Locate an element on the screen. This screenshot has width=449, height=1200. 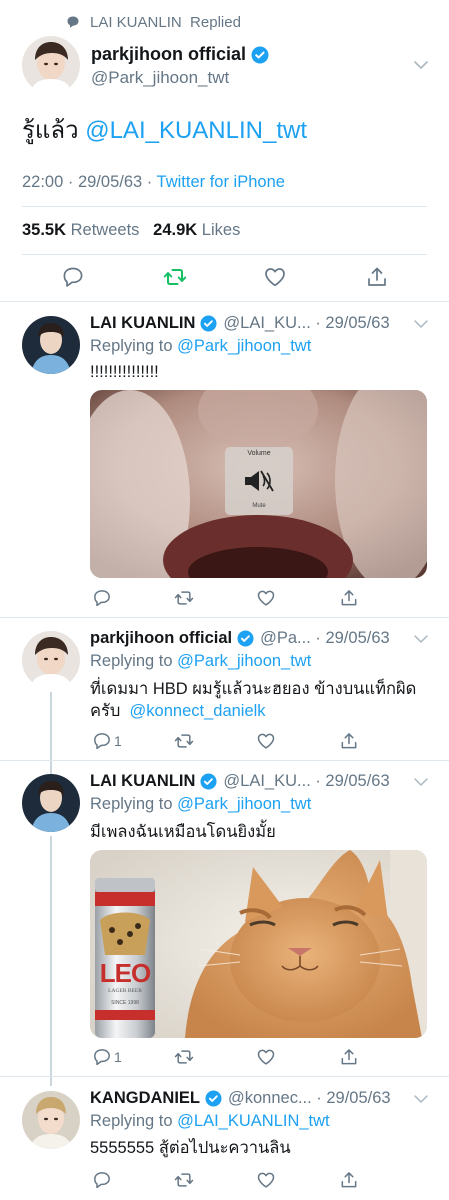
can-sub-text: LAGER BEER is located at coordinates (125, 991).